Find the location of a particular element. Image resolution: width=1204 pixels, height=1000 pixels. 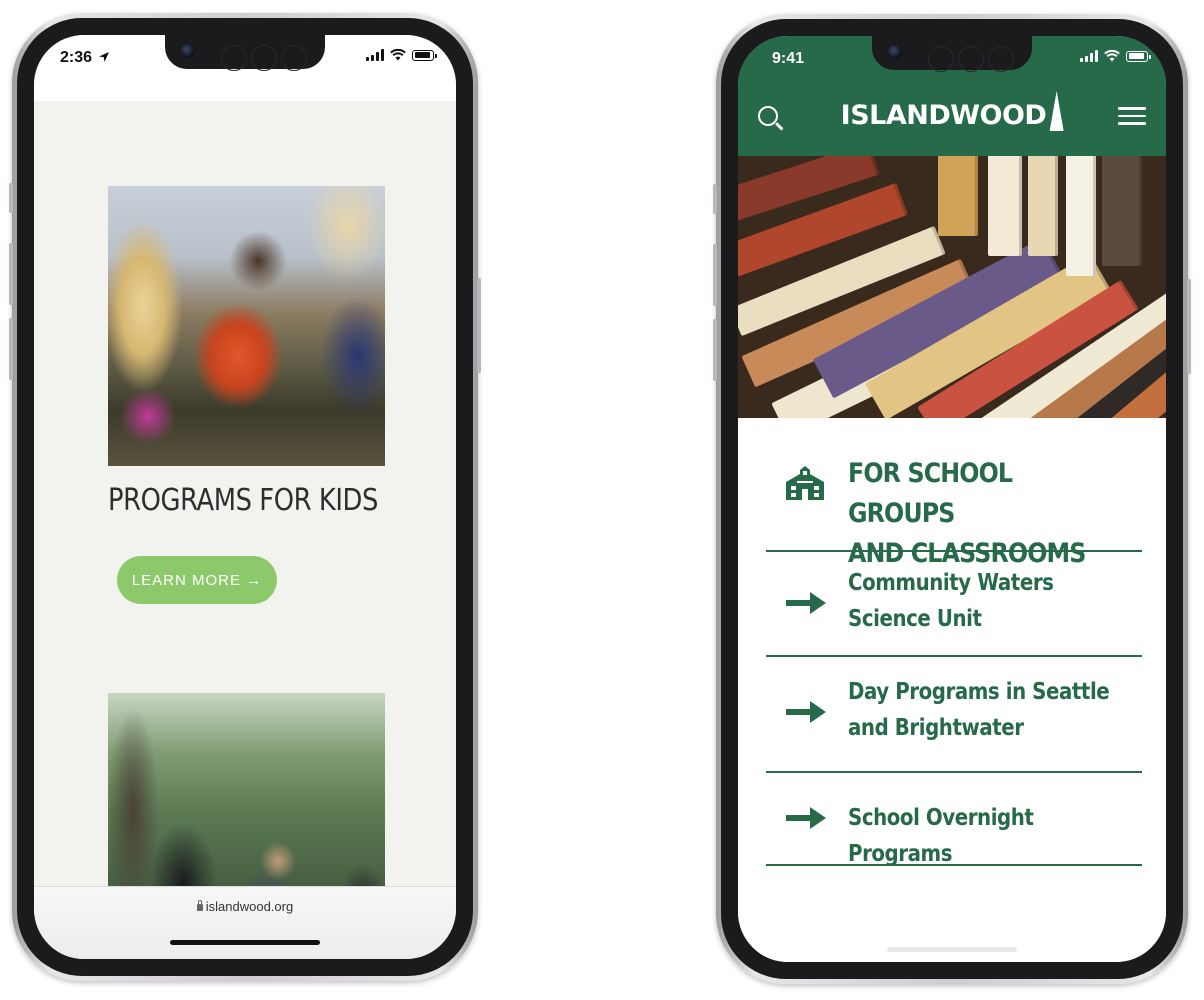

location-arrow-icon is located at coordinates (104, 57).